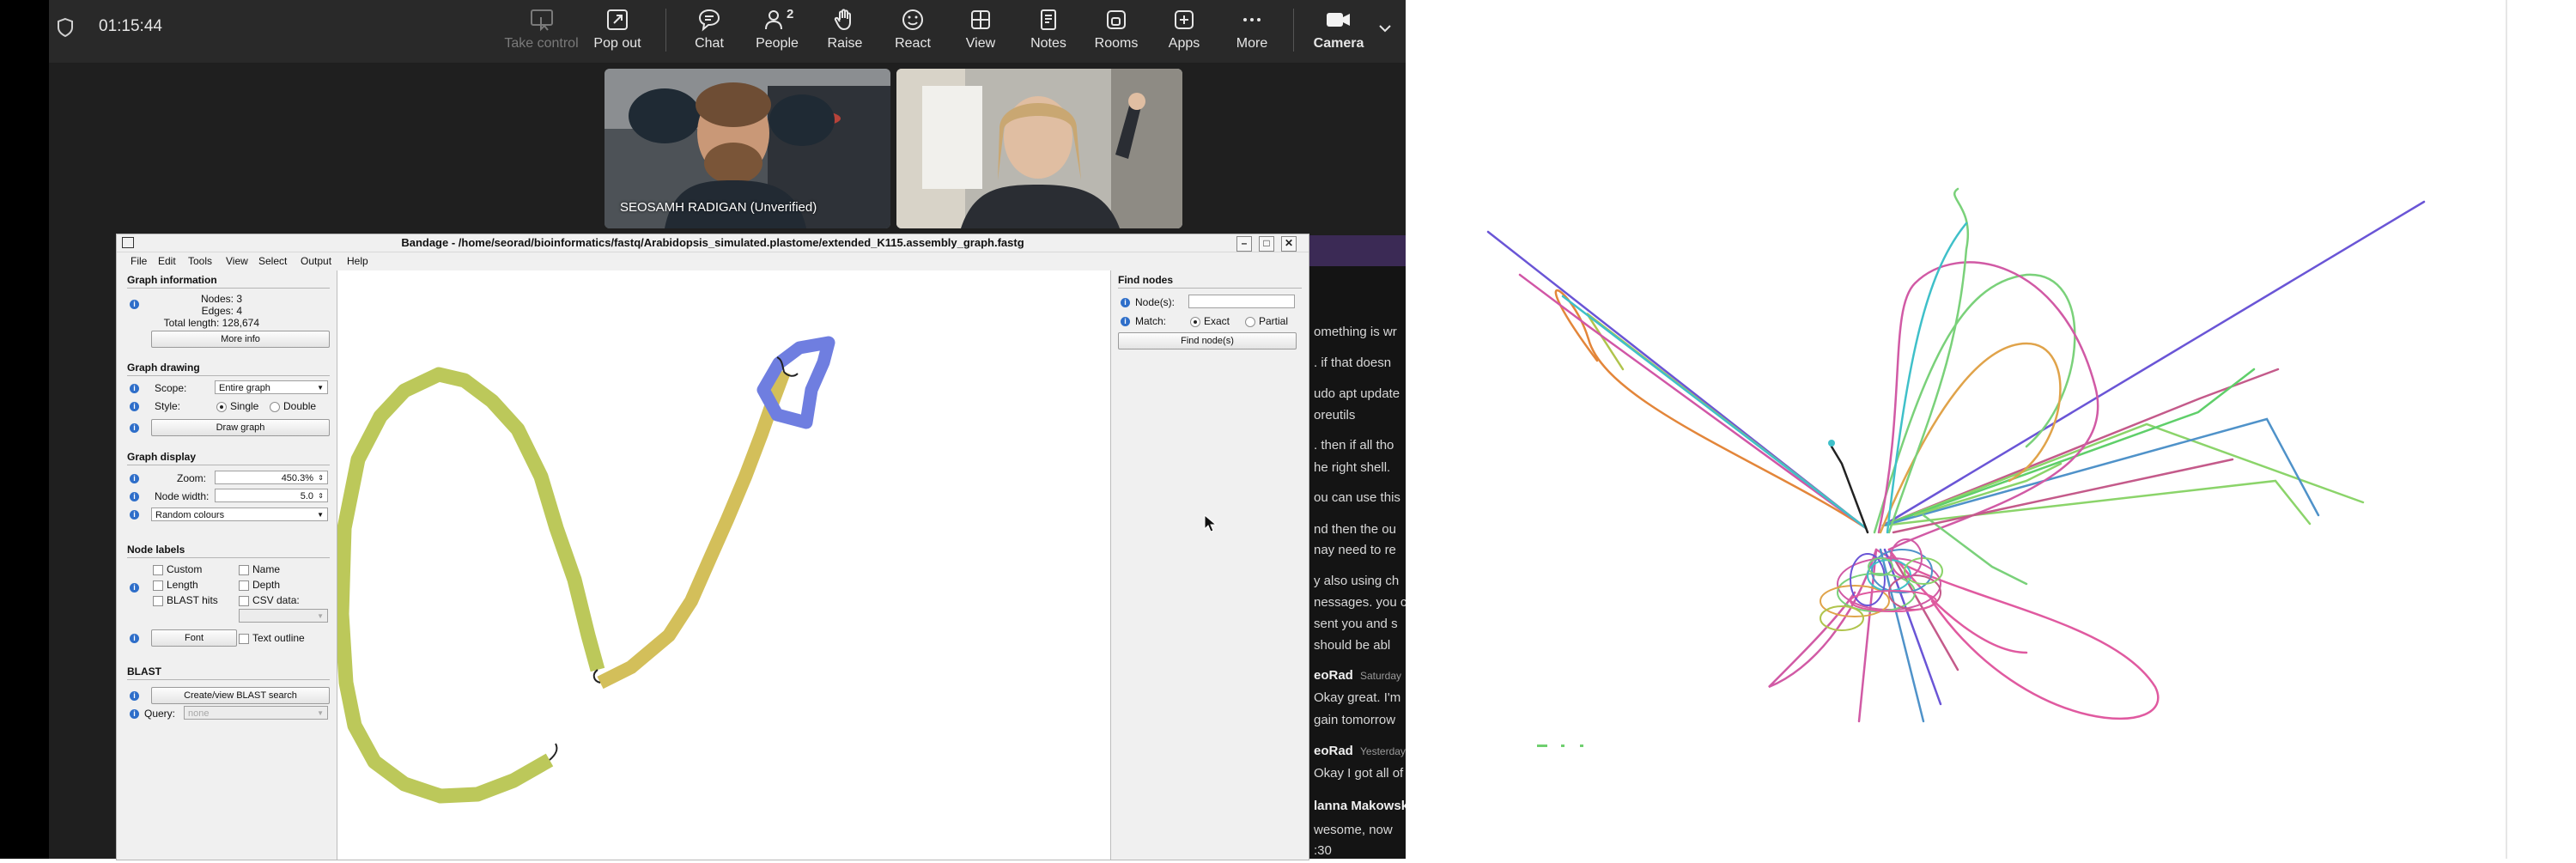 Image resolution: width=2576 pixels, height=863 pixels. I want to click on menu-output: Output, so click(316, 261).